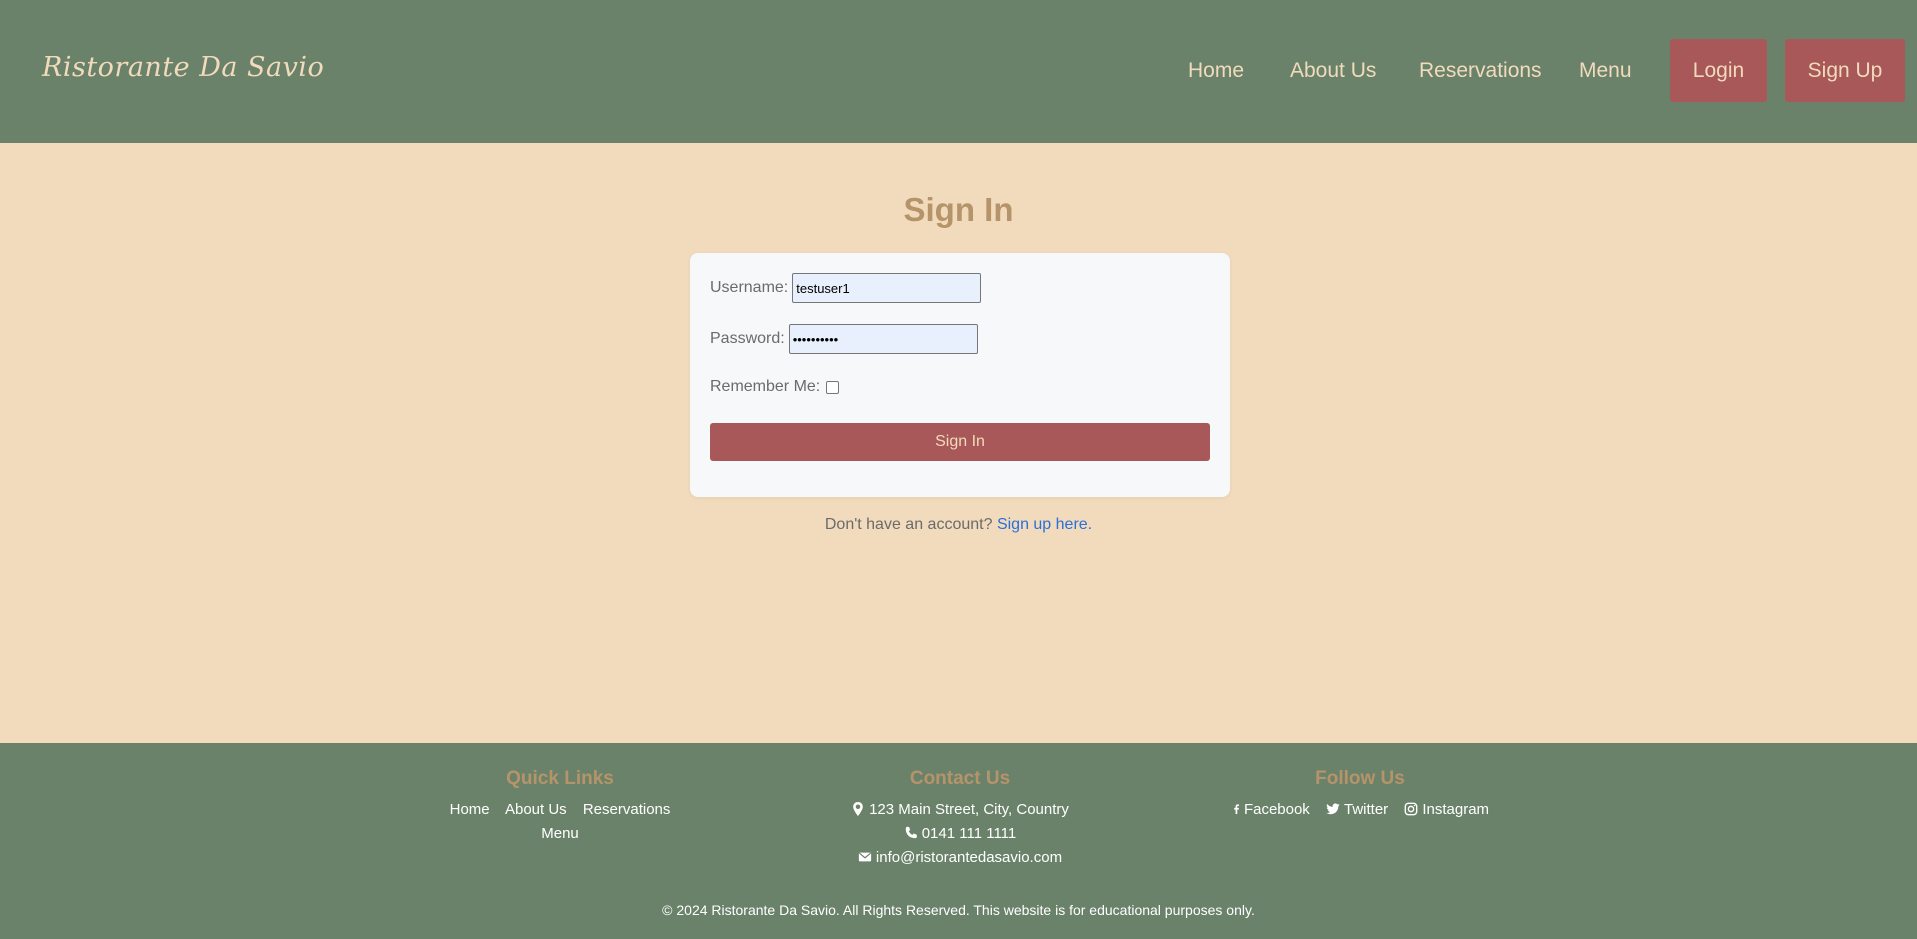  I want to click on instagram-icon, so click(1411, 809).